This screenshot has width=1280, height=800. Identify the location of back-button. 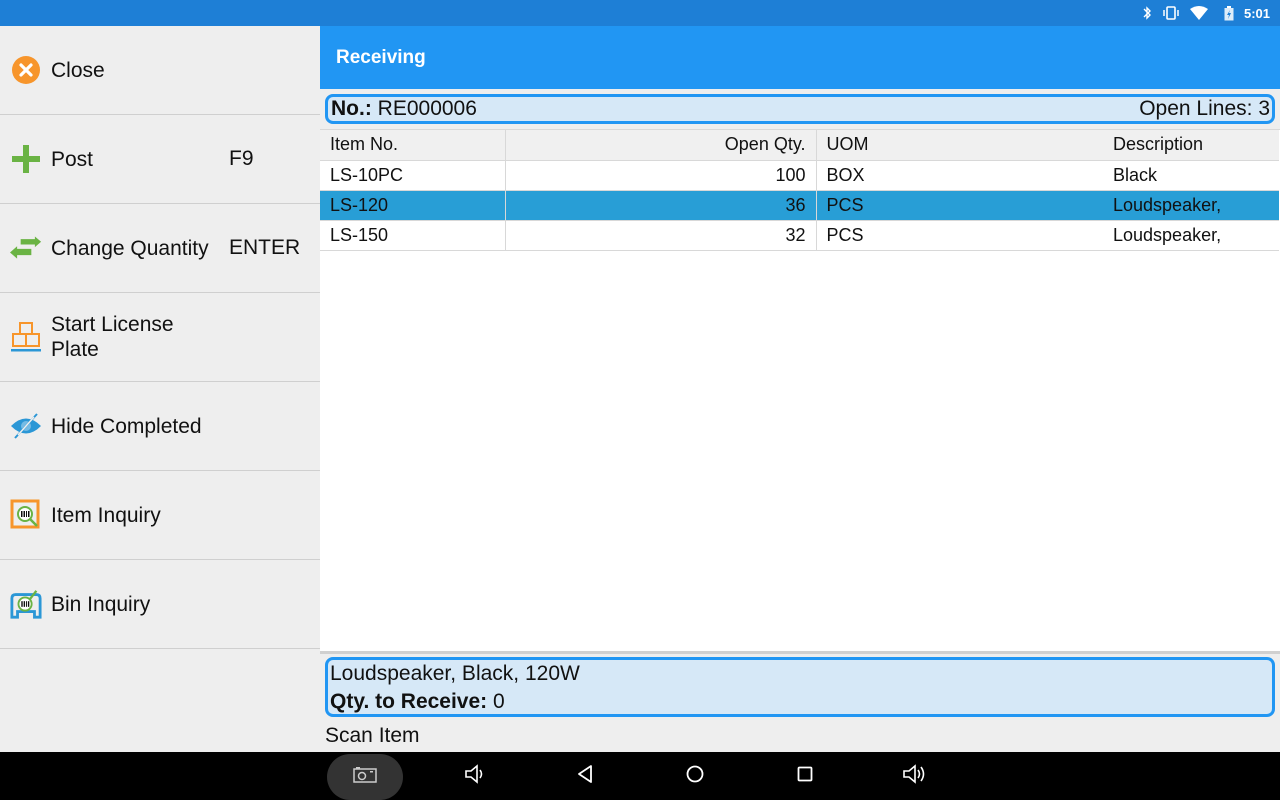
(585, 776).